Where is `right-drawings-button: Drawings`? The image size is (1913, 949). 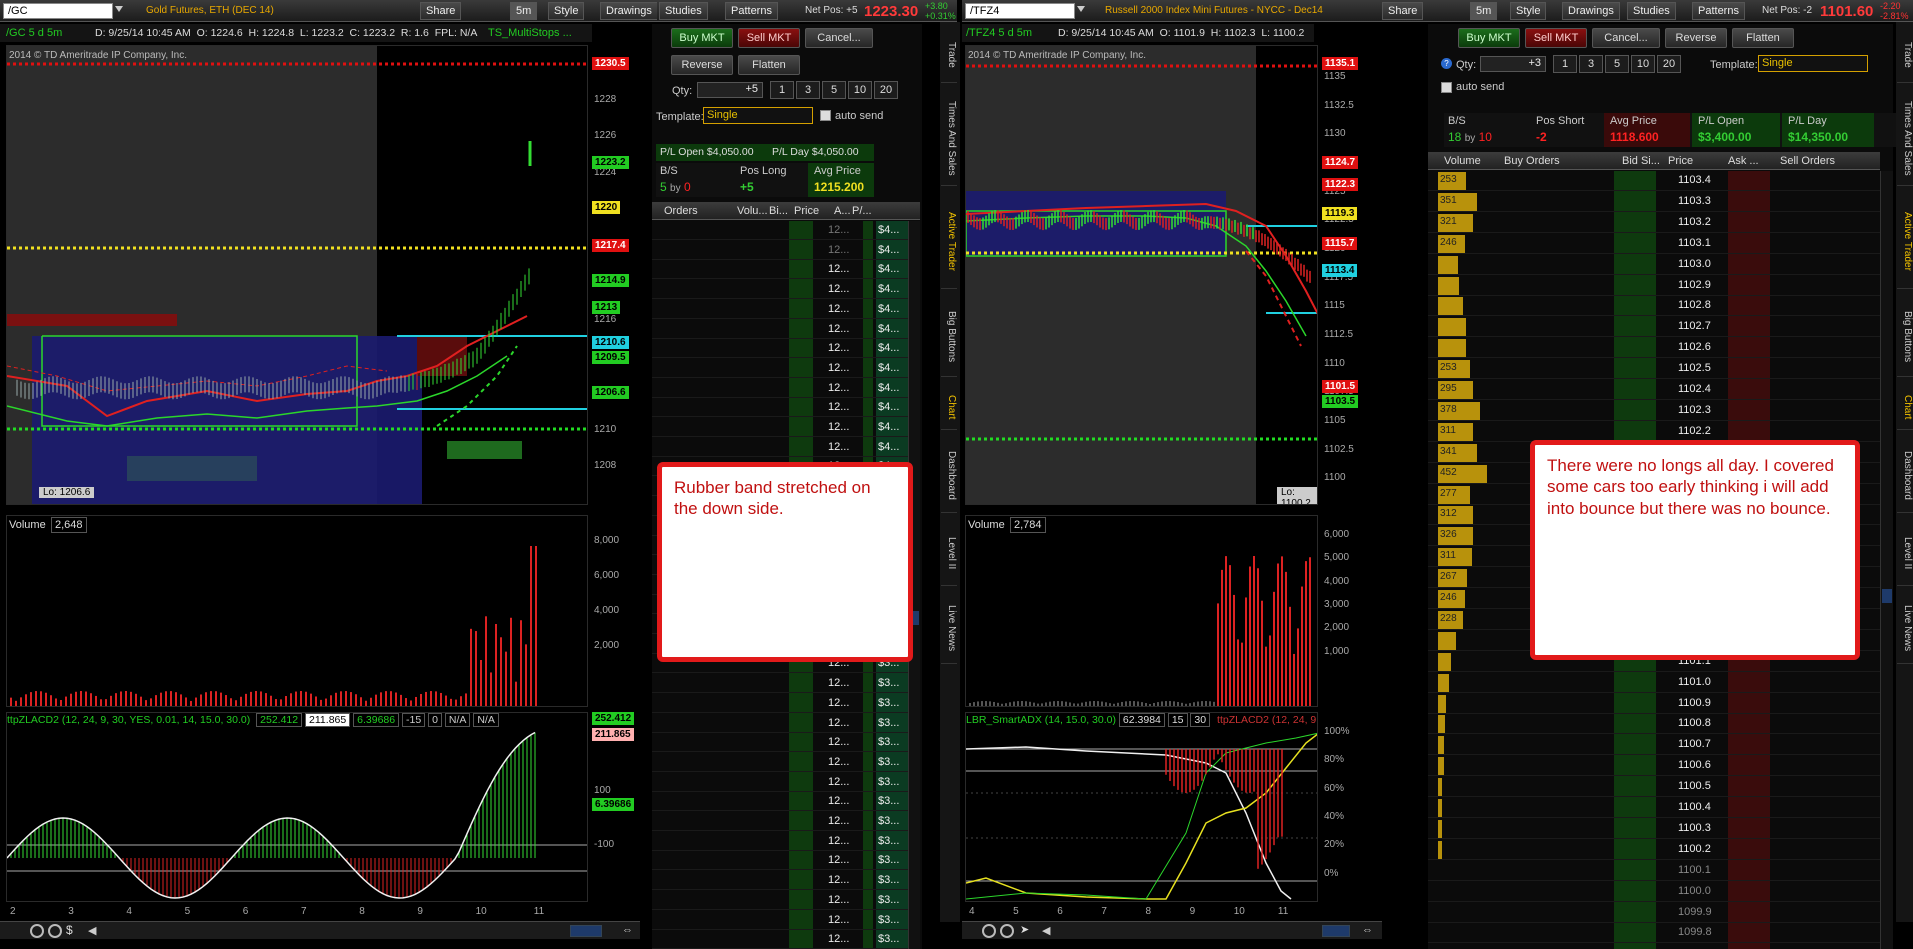
right-drawings-button: Drawings is located at coordinates (1591, 11).